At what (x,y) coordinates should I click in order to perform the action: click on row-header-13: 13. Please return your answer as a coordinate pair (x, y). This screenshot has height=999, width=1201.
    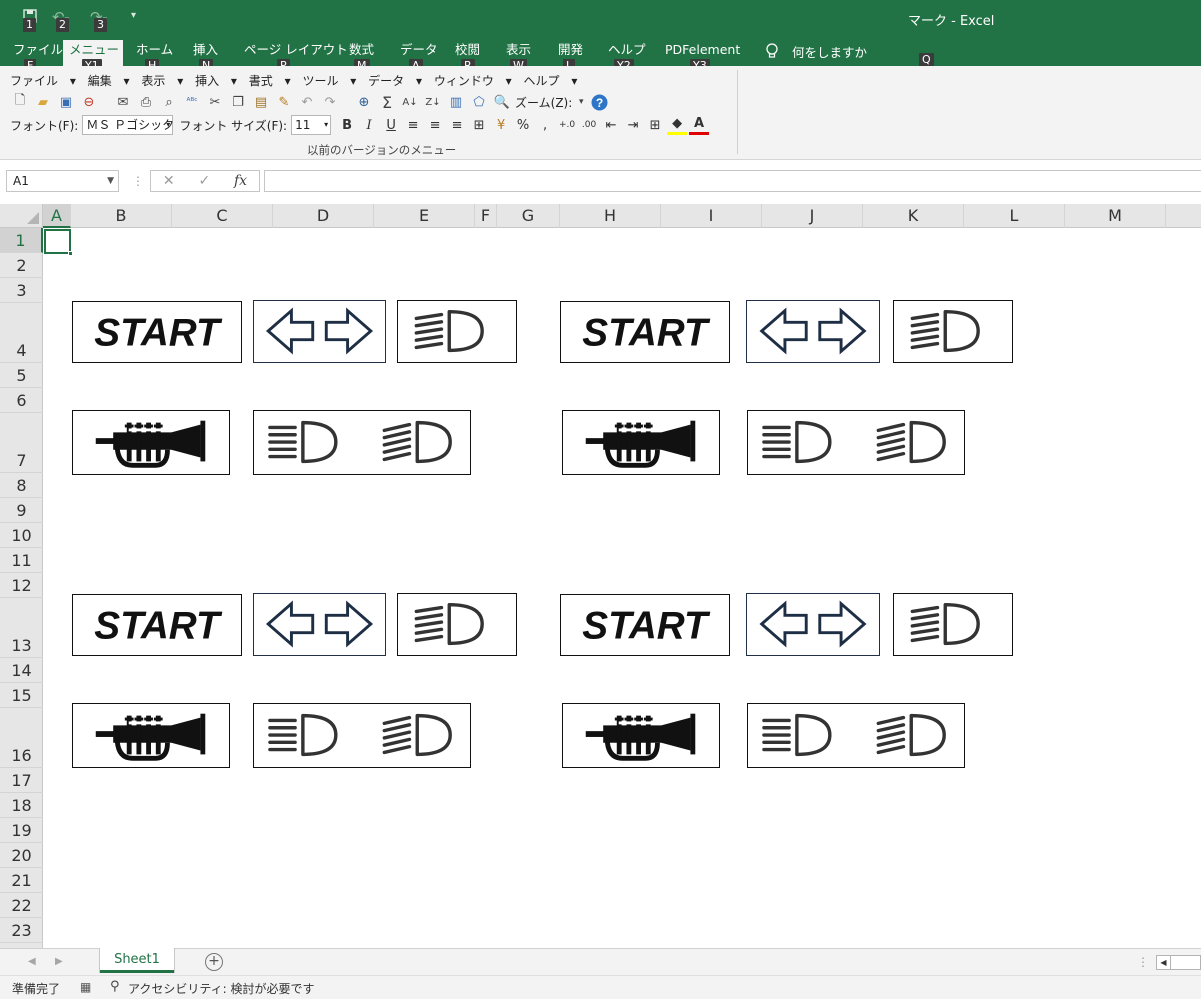
    Looking at the image, I should click on (21, 628).